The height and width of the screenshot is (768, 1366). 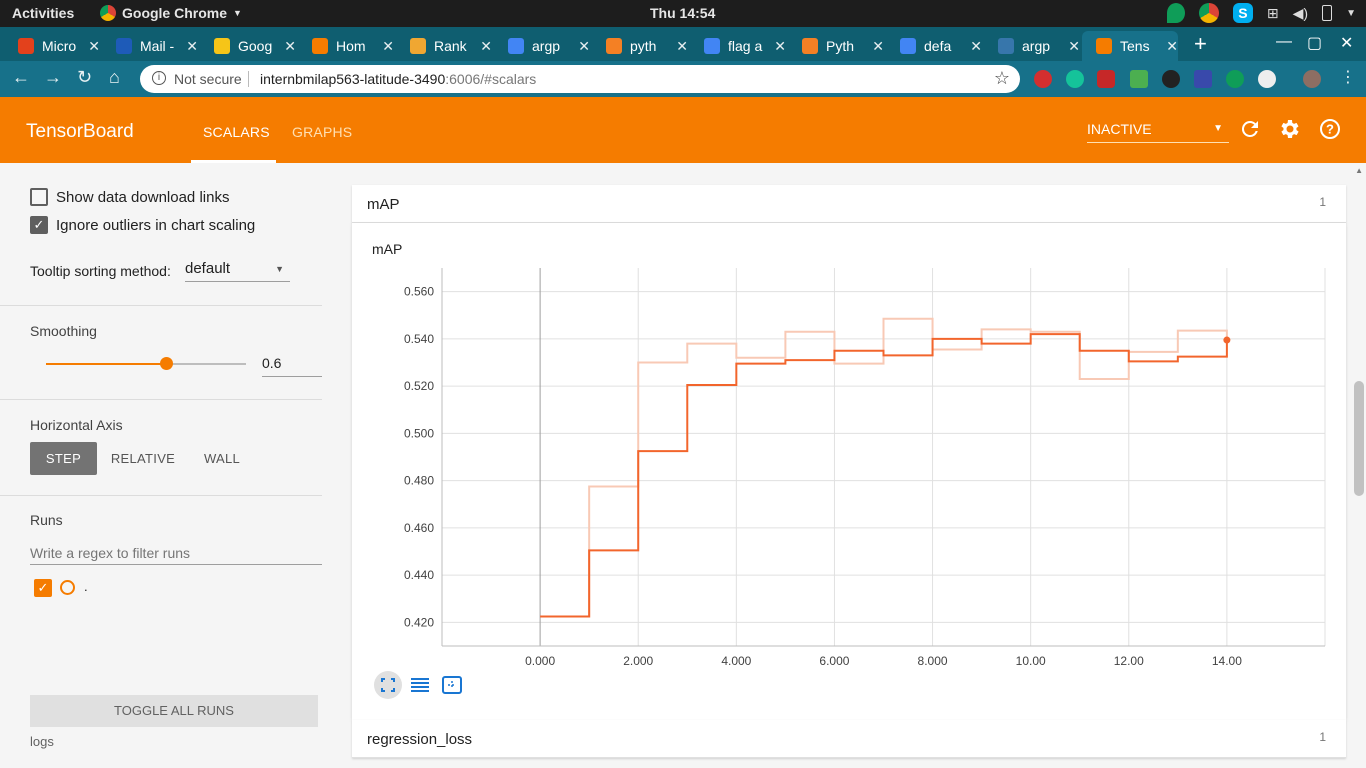 I want to click on browser-tab: Mail - ✕, so click(x=150, y=46).